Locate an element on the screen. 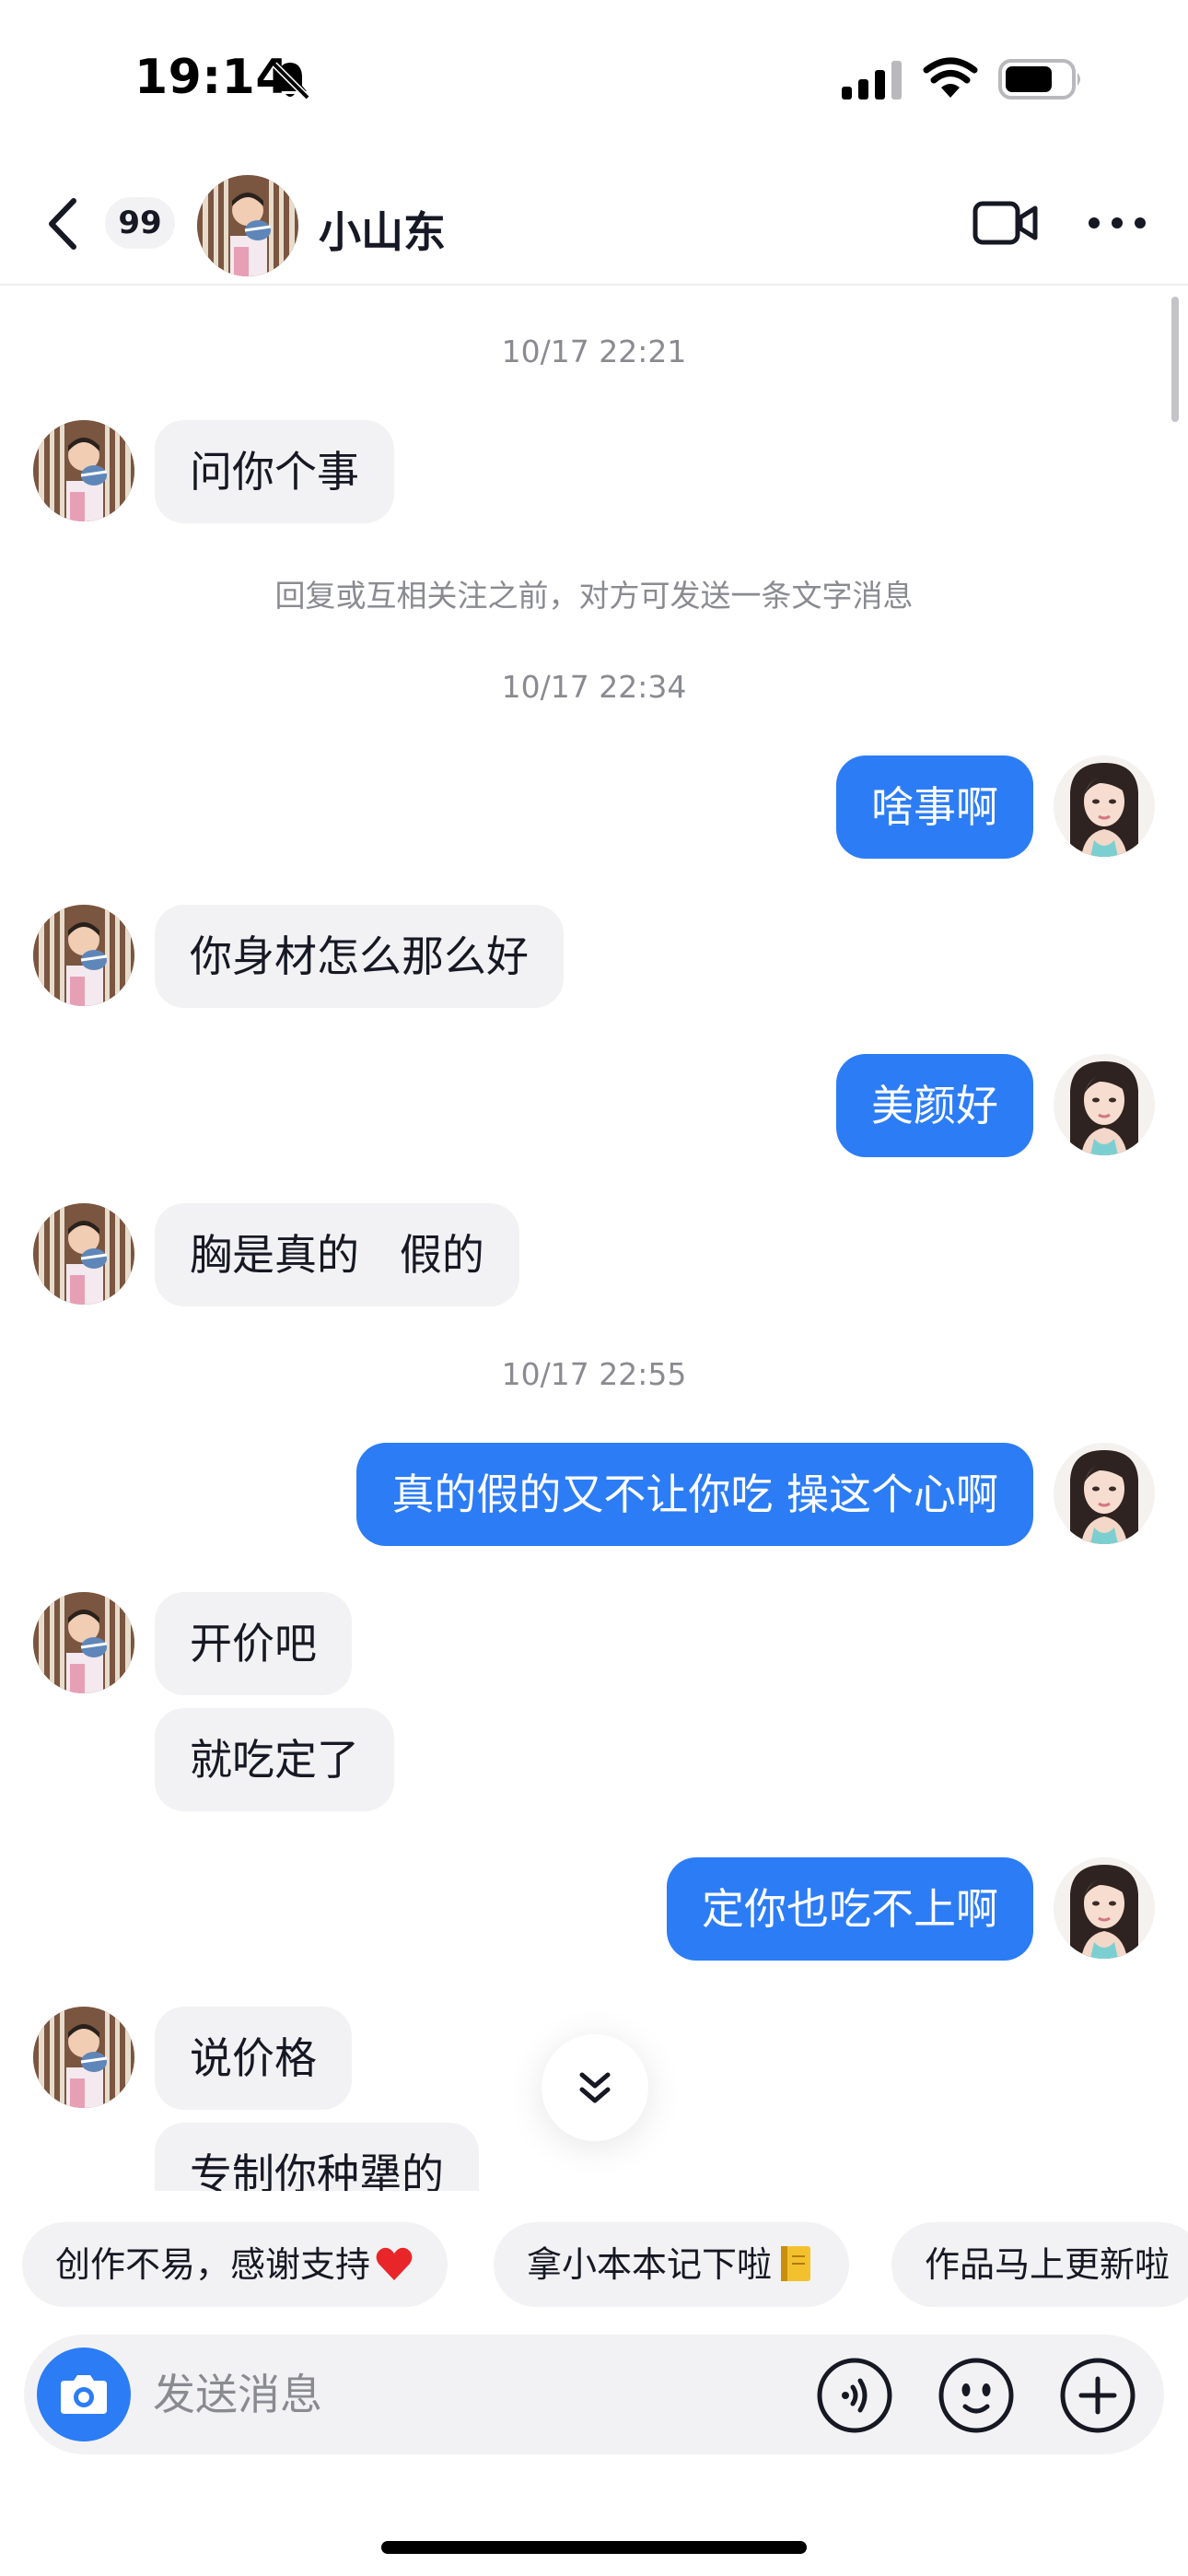  message-composer is located at coordinates (594, 2394).